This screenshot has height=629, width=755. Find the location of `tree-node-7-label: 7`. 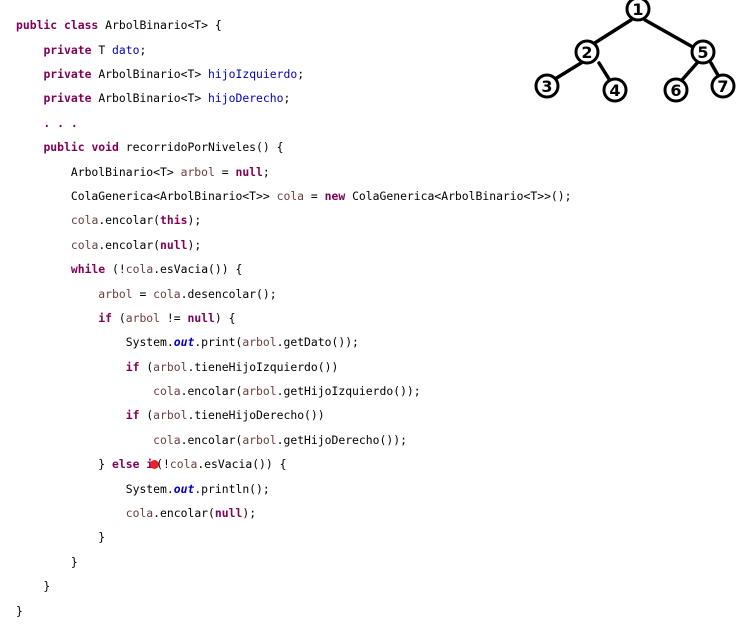

tree-node-7-label: 7 is located at coordinates (722, 86).